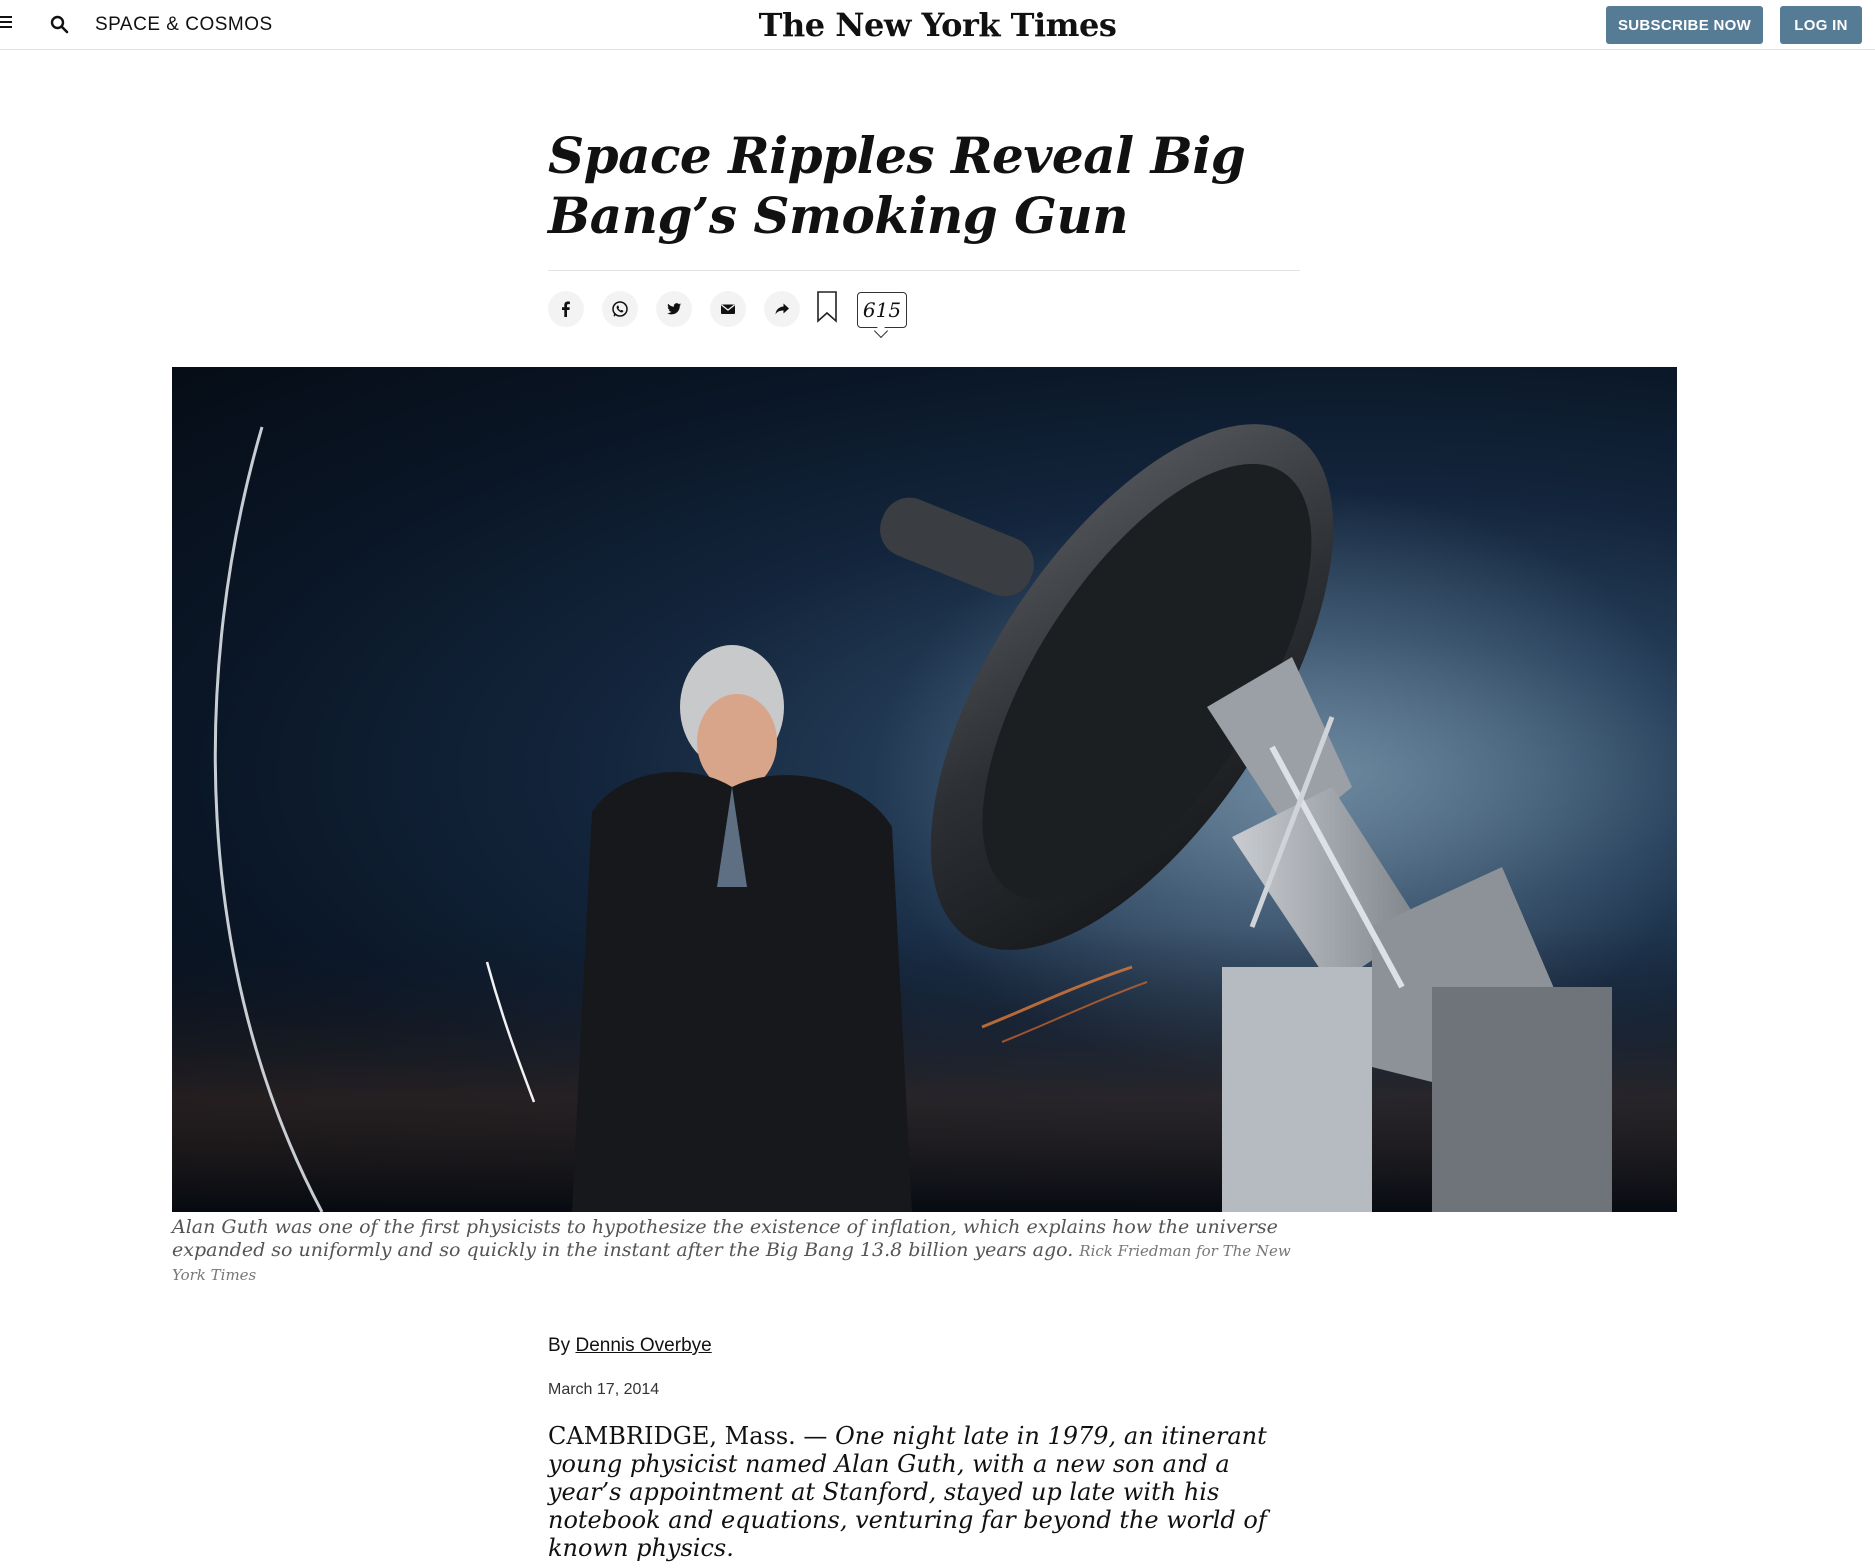  I want to click on comments-button: 615, so click(882, 310).